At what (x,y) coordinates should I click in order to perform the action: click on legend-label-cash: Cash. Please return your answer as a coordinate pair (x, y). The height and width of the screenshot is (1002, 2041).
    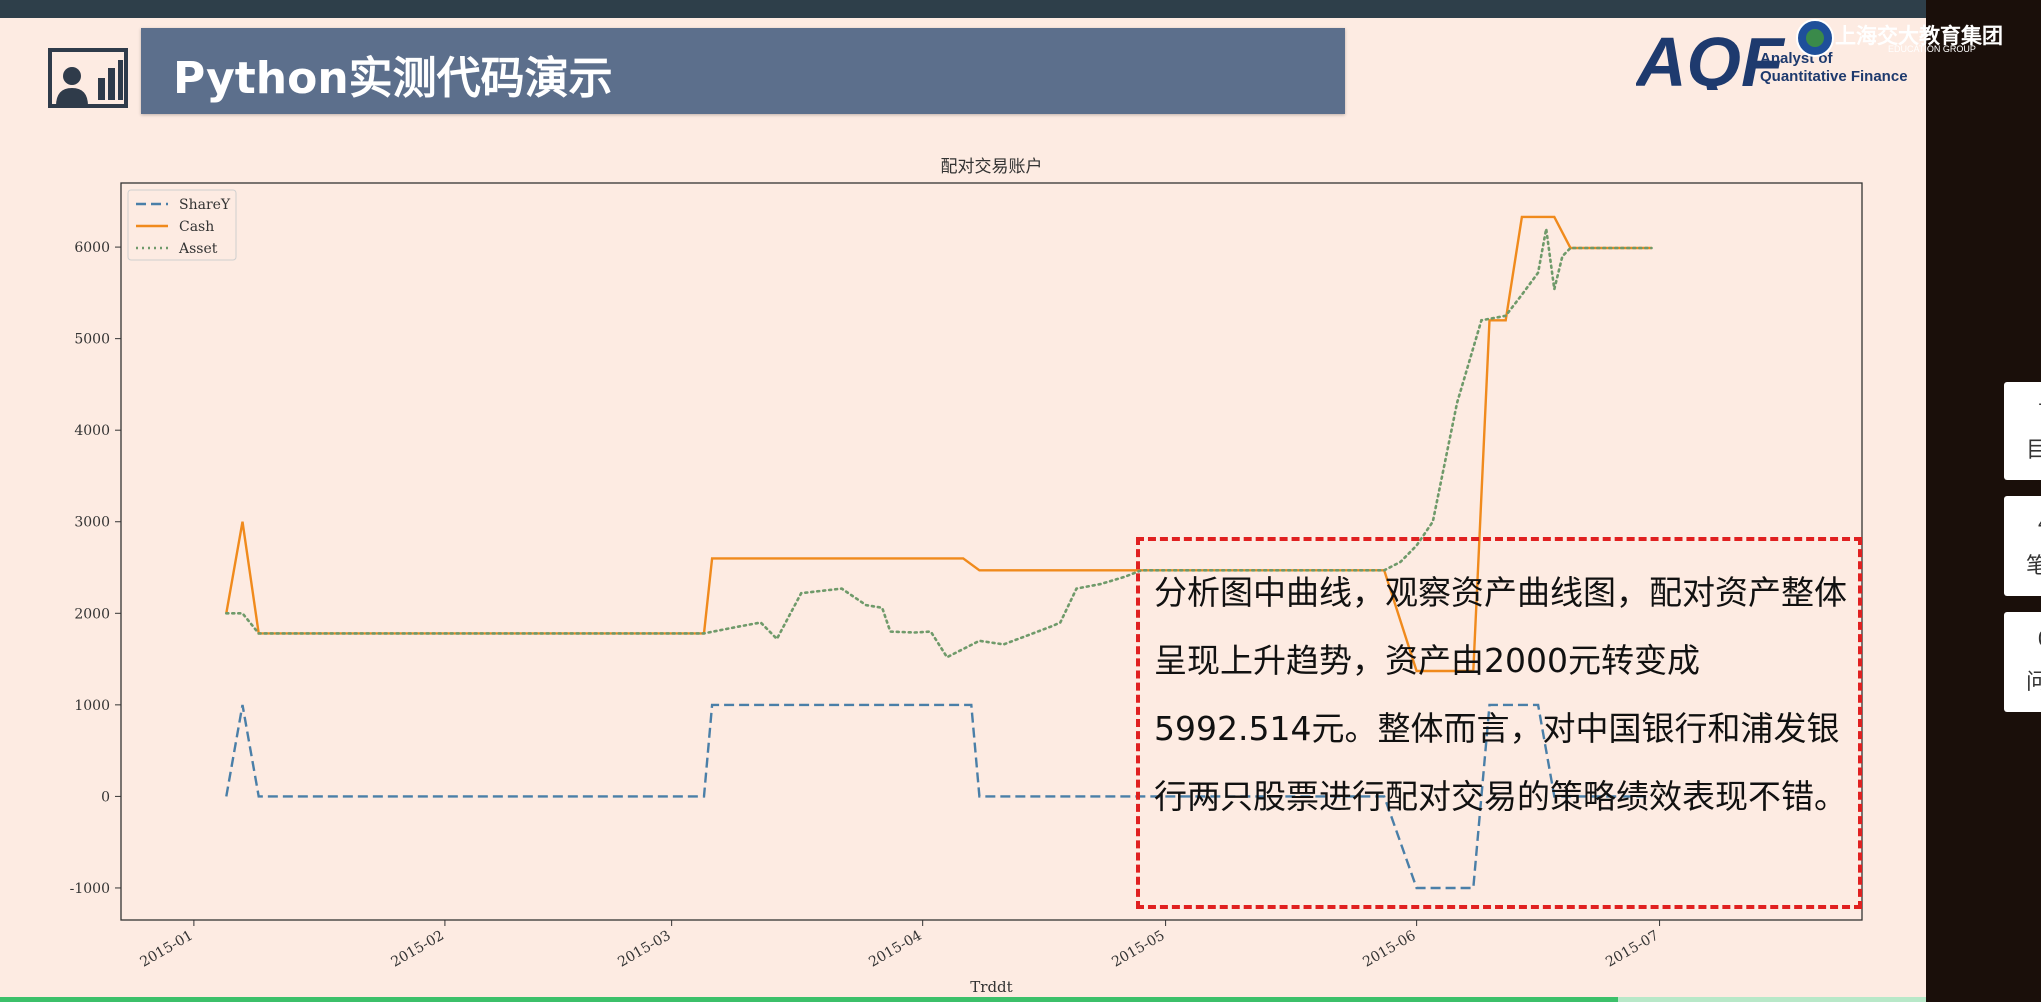
    Looking at the image, I should click on (196, 227).